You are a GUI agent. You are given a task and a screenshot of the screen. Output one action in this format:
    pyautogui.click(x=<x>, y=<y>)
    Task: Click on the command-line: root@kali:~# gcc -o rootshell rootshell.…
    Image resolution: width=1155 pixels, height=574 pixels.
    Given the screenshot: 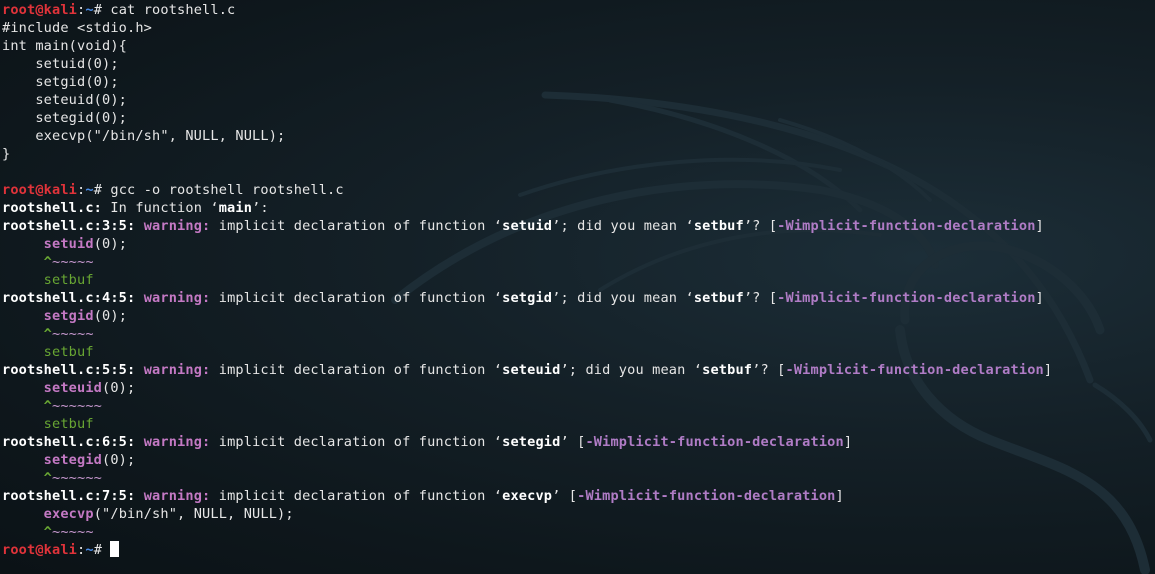 What is the action you would take?
    pyautogui.click(x=577, y=190)
    